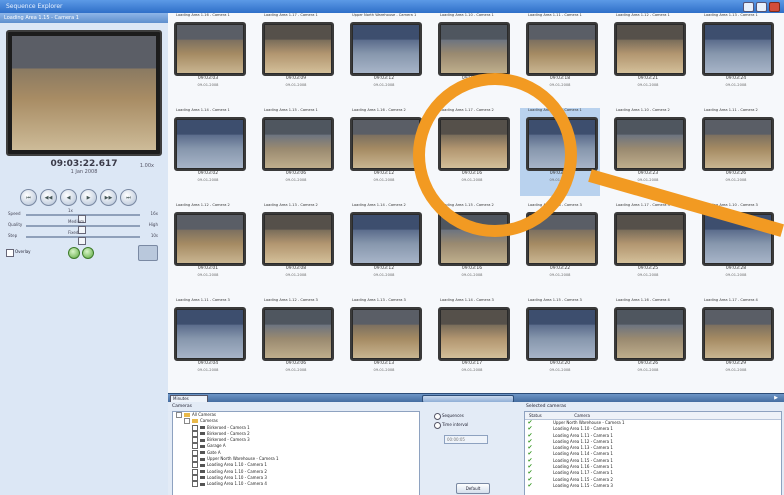  I want to click on rewind-button: ◀, so click(68, 197).